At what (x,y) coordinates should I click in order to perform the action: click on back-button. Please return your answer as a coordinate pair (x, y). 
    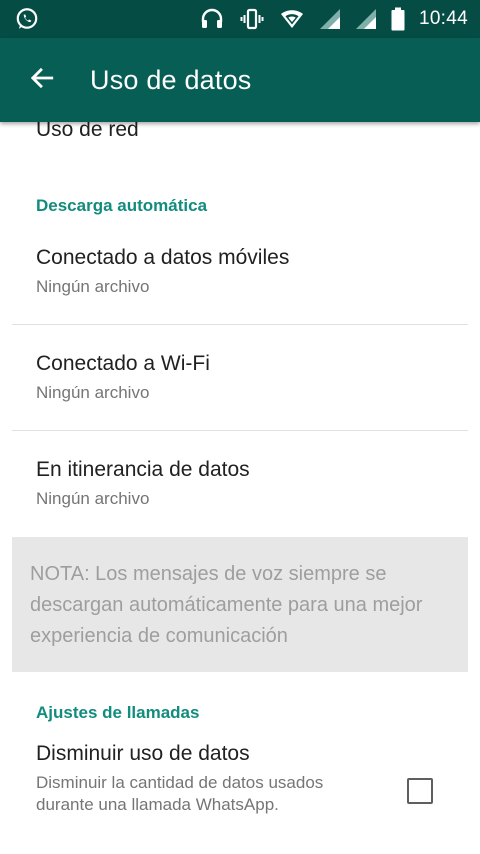
    Looking at the image, I should click on (42, 80).